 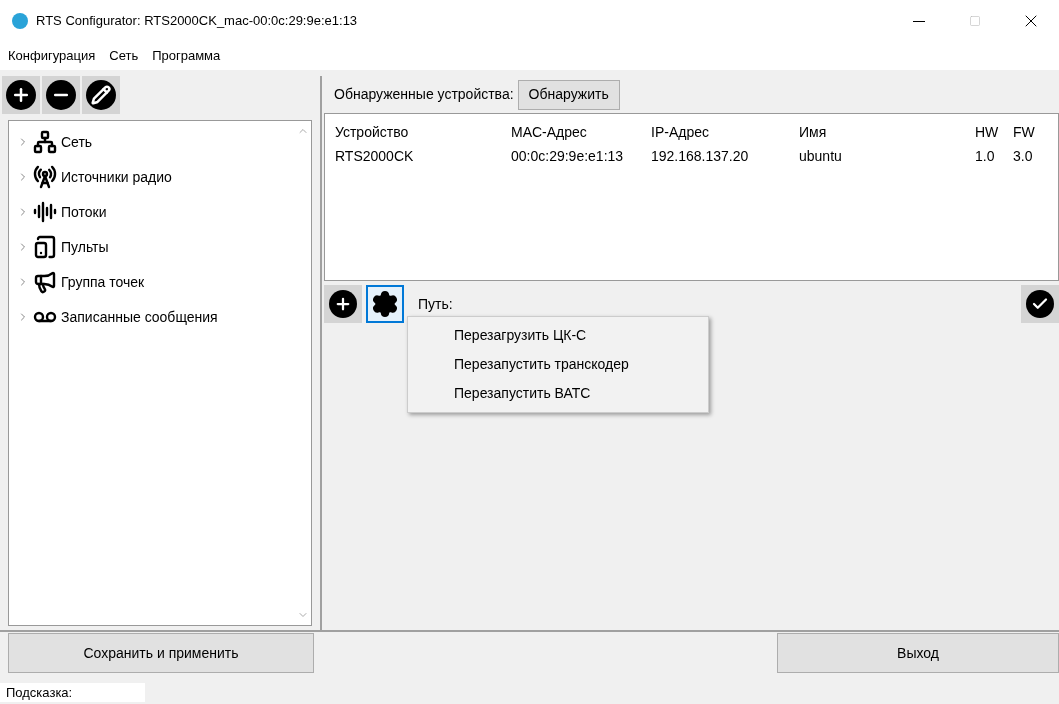 What do you see at coordinates (197, 21) in the screenshot?
I see `window-title: RTS Configurator: RTS2000CK_mac-00:0c:29:9e:e1:13` at bounding box center [197, 21].